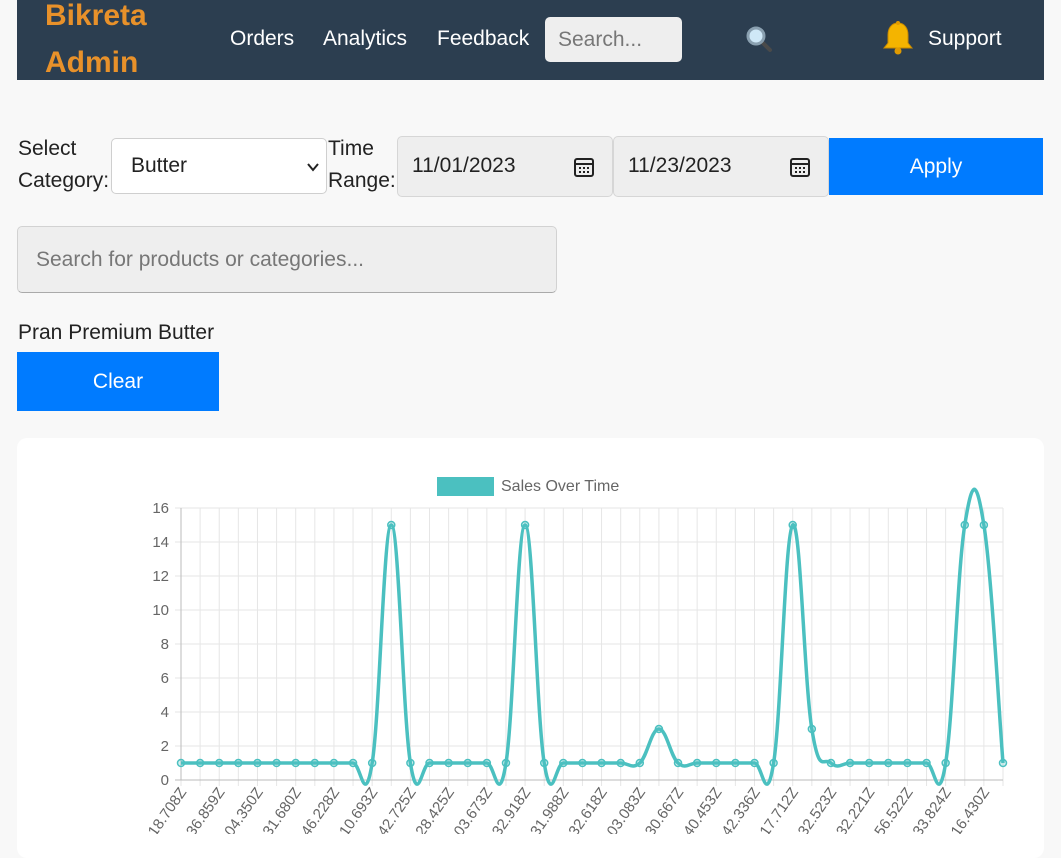 This screenshot has width=1061, height=858. What do you see at coordinates (702, 809) in the screenshot?
I see `x-tick-label: 40.453Z` at bounding box center [702, 809].